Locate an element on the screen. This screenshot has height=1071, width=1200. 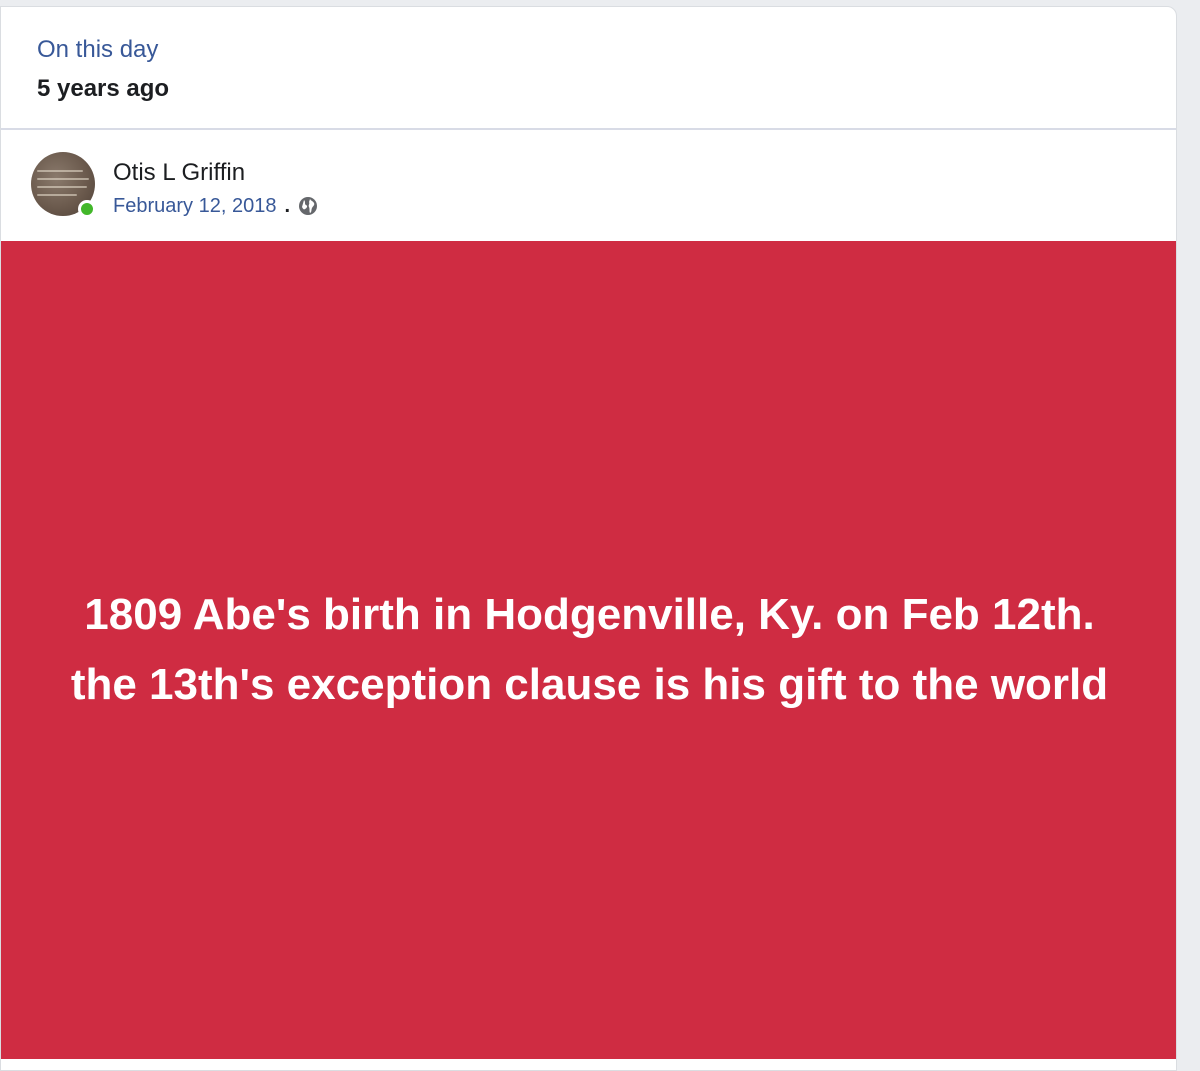
memories-header: On this day 5 years ago is located at coordinates (588, 68).